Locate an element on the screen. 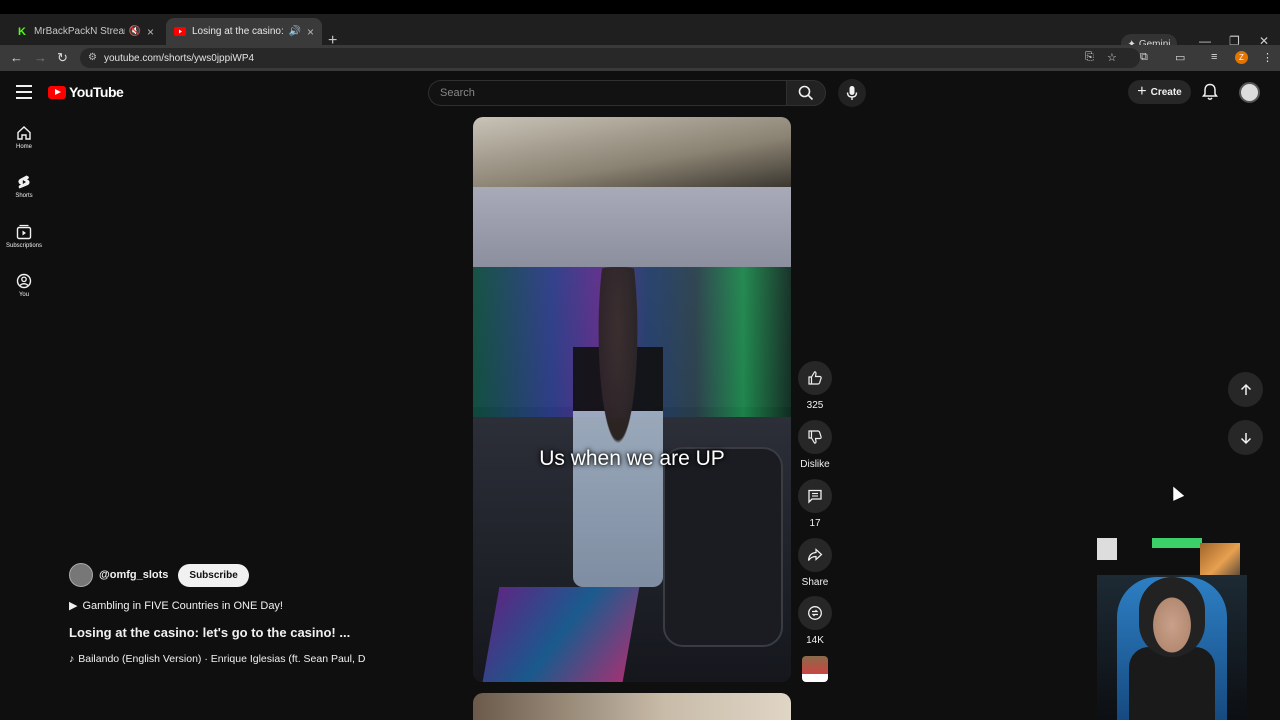 The image size is (1280, 720). sidebar-item-label: Shorts is located at coordinates (24, 196).